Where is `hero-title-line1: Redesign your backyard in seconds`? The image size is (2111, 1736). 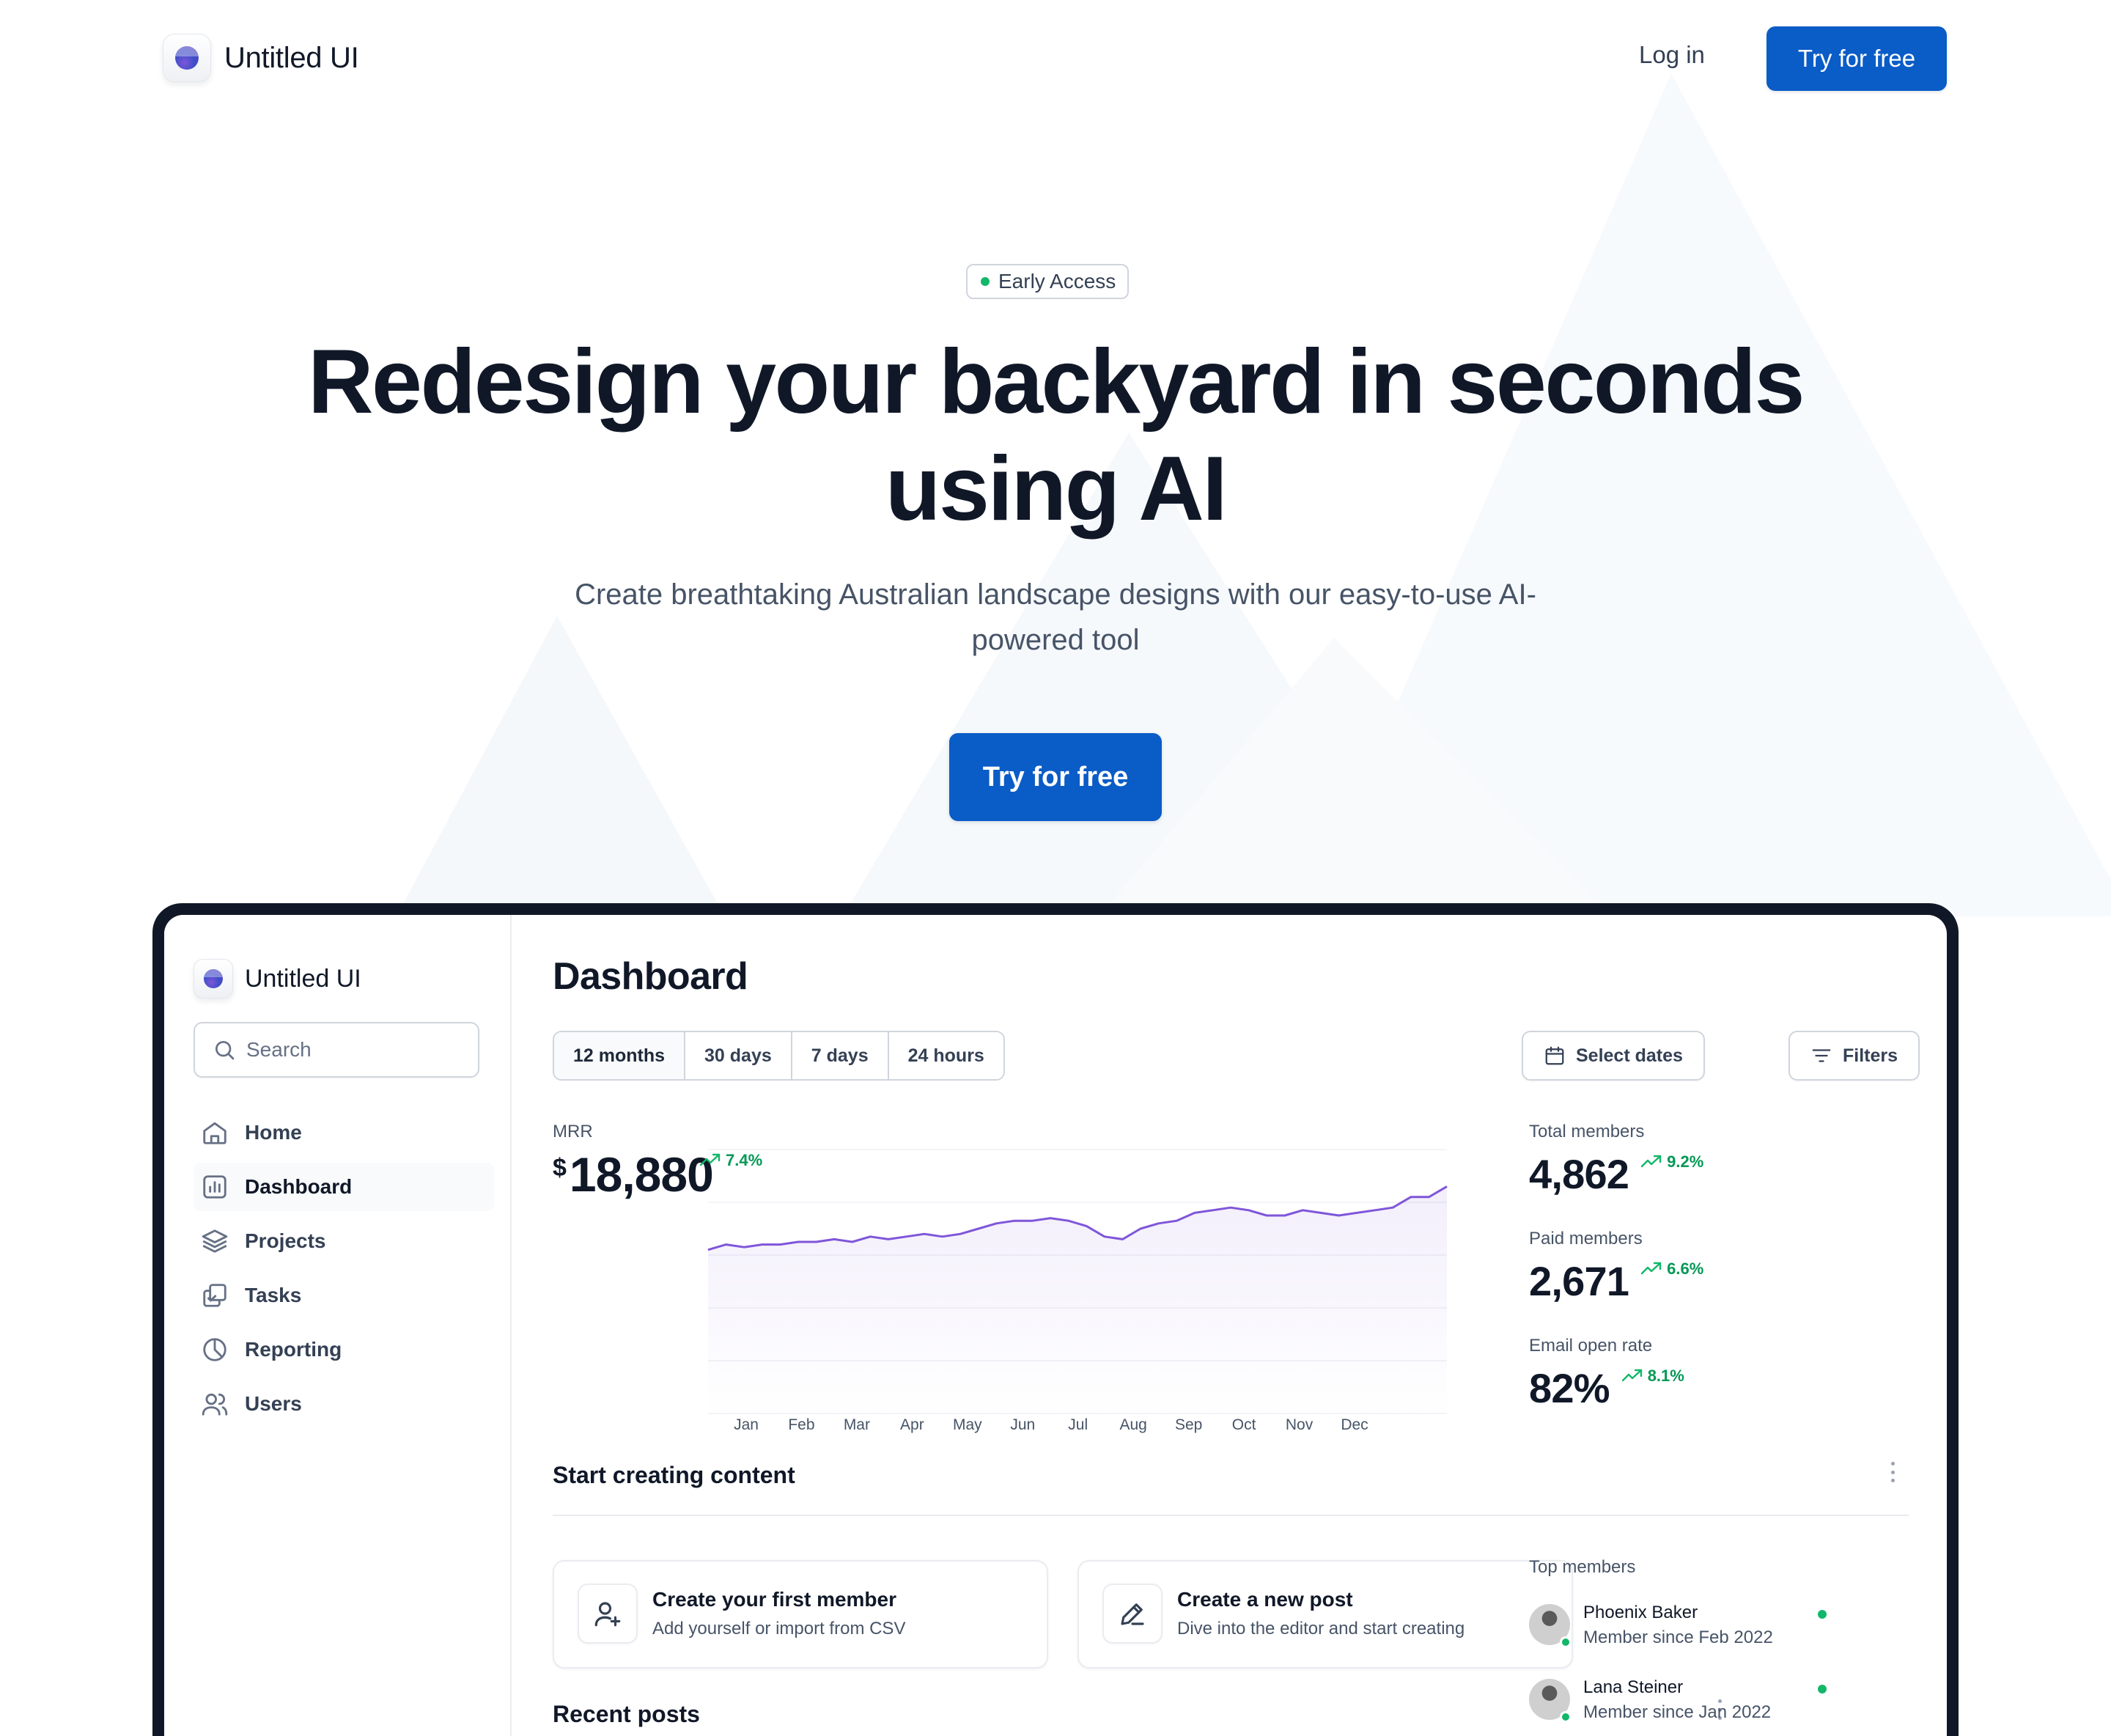 hero-title-line1: Redesign your backyard in seconds is located at coordinates (1056, 382).